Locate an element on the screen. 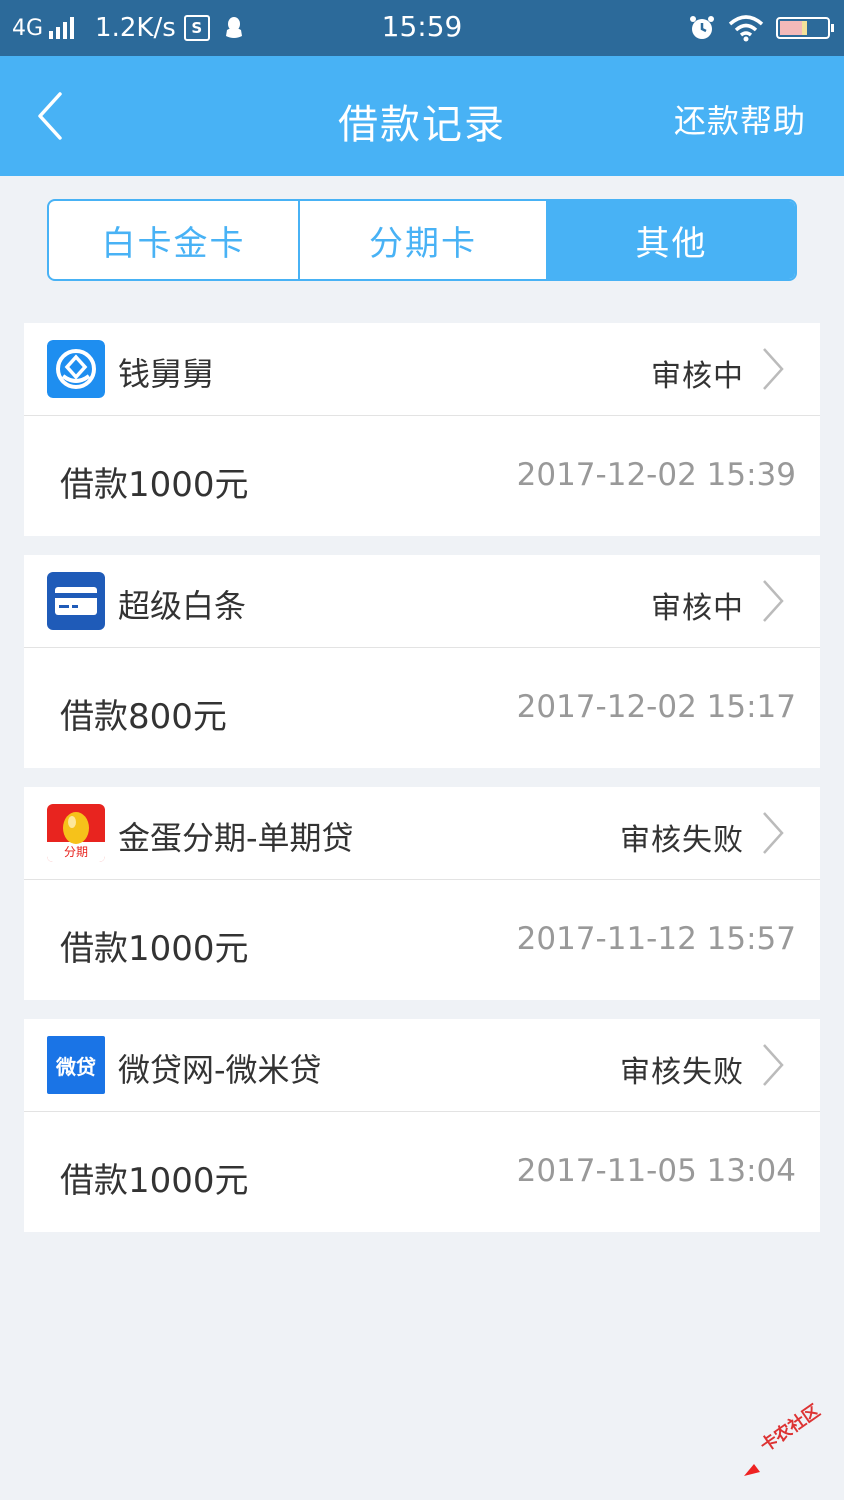 This screenshot has height=1500, width=844. record-header: 分期 金蛋分期-单期贷 审核失败 is located at coordinates (422, 833).